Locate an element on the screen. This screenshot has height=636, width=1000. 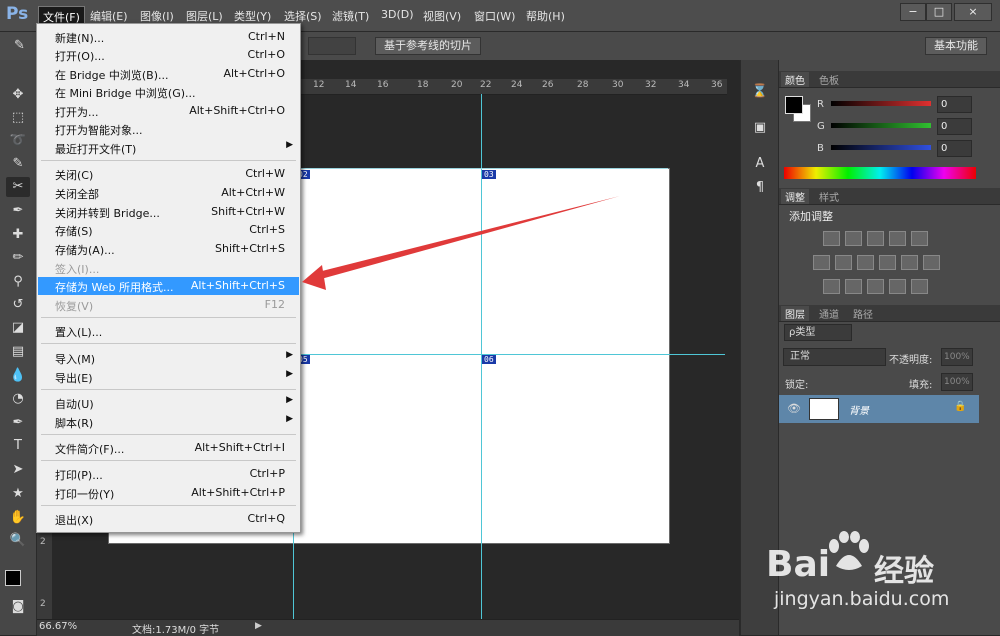
menu-item-automate: 自动(U) ▶ is located at coordinates (168, 403).